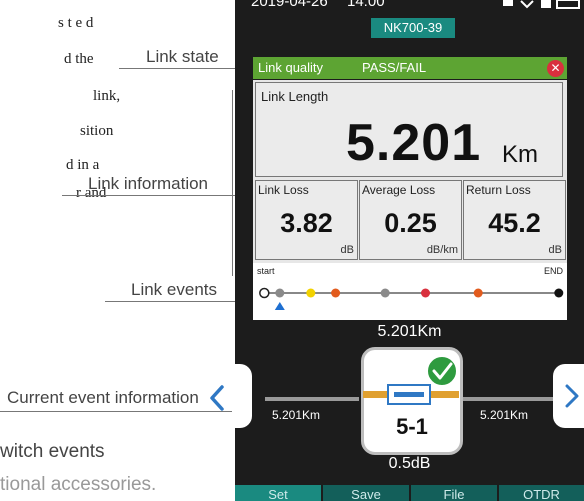  What do you see at coordinates (347, 250) in the screenshot?
I see `link-loss-unit: dB` at bounding box center [347, 250].